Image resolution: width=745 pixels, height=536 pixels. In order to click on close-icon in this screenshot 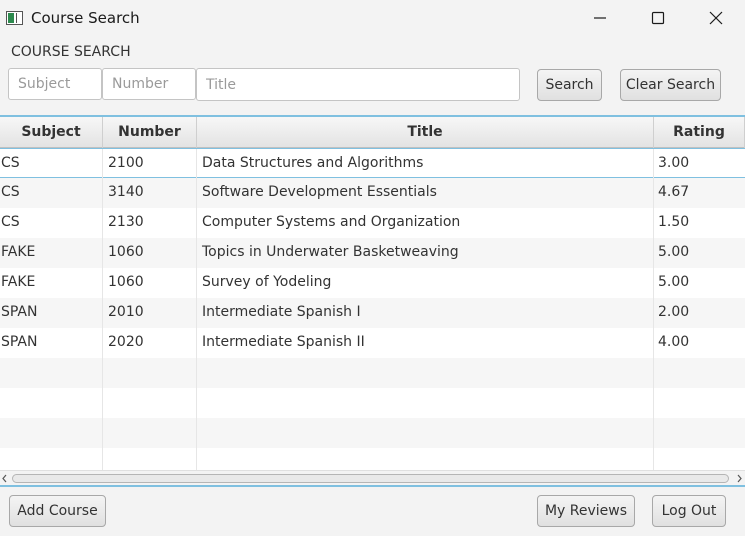, I will do `click(716, 18)`.